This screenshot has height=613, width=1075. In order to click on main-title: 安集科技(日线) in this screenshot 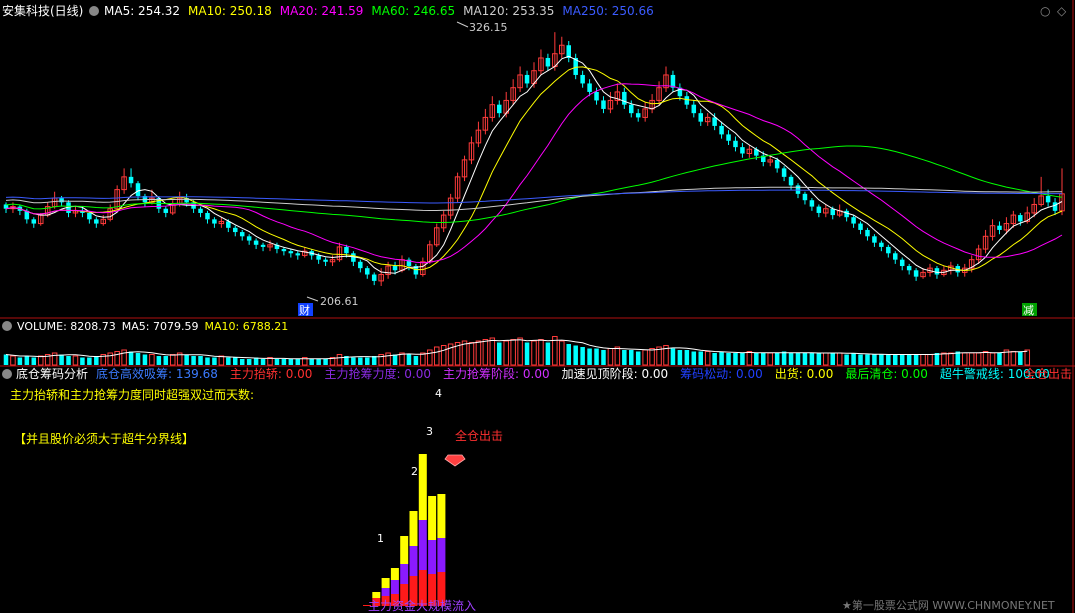, I will do `click(42, 10)`.